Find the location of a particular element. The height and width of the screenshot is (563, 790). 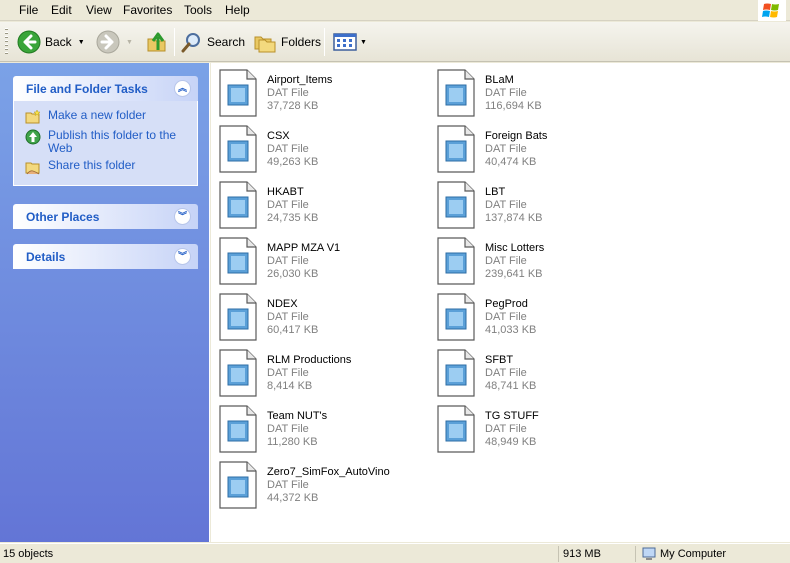

menu-view: View is located at coordinates (99, 10).